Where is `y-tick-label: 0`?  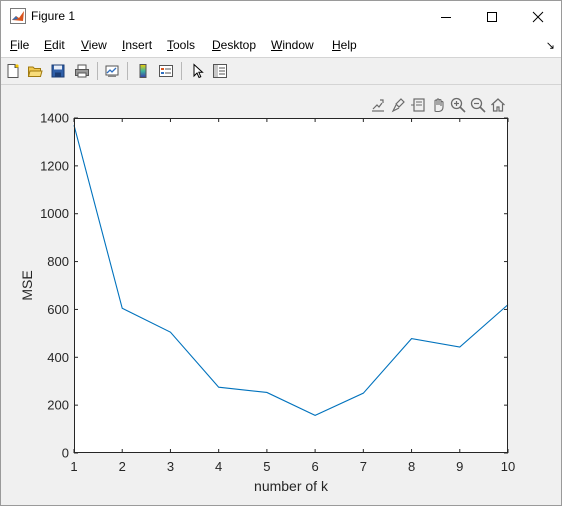
y-tick-label: 0 is located at coordinates (65, 453).